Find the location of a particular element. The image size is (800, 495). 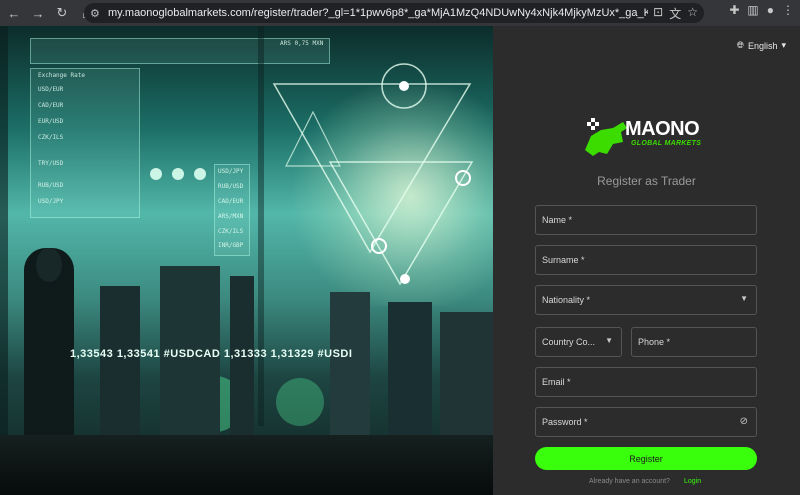

hud-triangle-top is located at coordinates (372, 168).